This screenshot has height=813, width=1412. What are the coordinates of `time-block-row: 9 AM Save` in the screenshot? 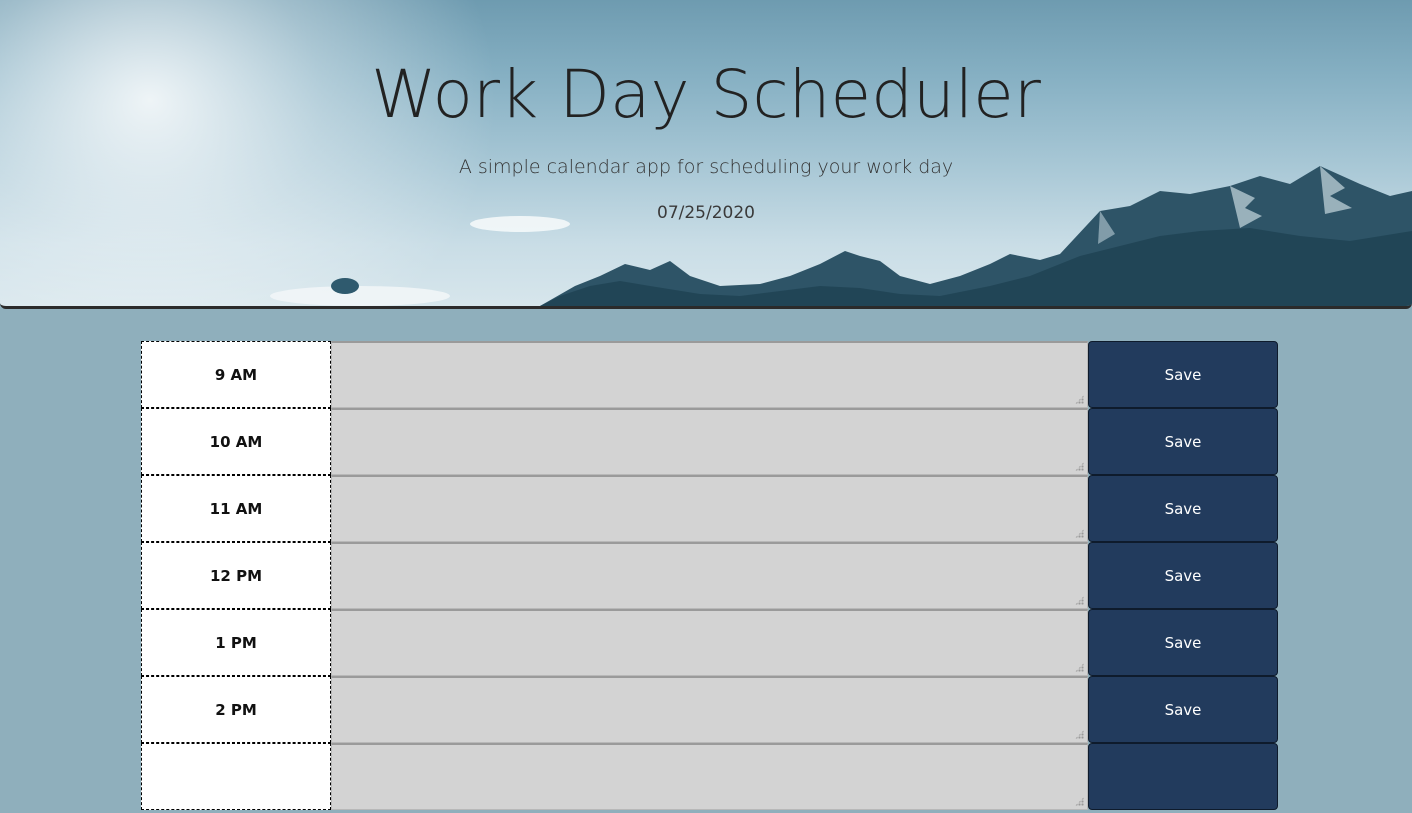 It's located at (711, 374).